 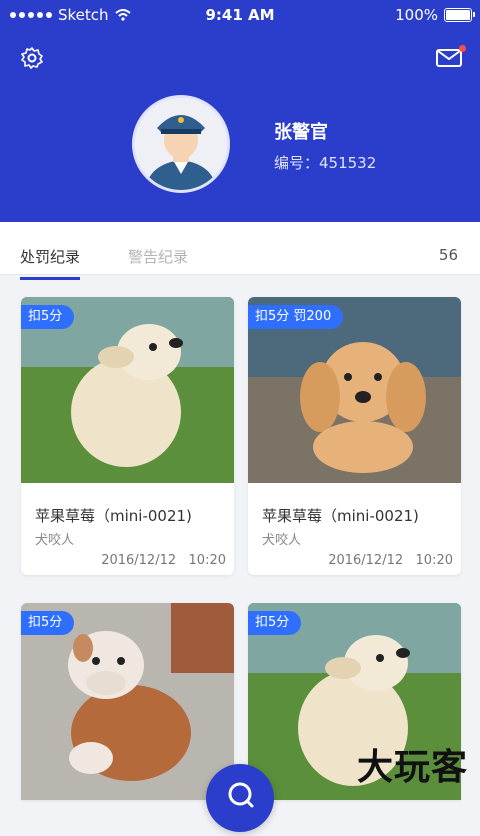 What do you see at coordinates (462, 48) in the screenshot?
I see `notification-dot` at bounding box center [462, 48].